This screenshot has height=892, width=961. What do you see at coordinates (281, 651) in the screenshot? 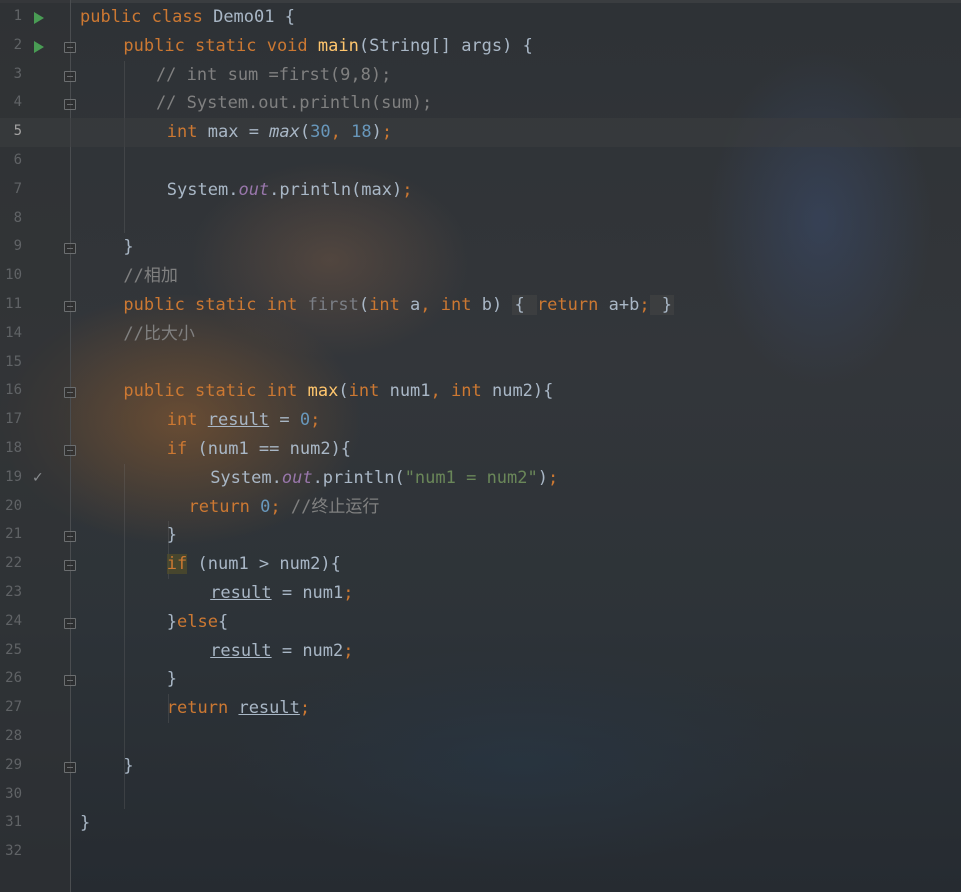
I see `code-text: result = num2;` at bounding box center [281, 651].